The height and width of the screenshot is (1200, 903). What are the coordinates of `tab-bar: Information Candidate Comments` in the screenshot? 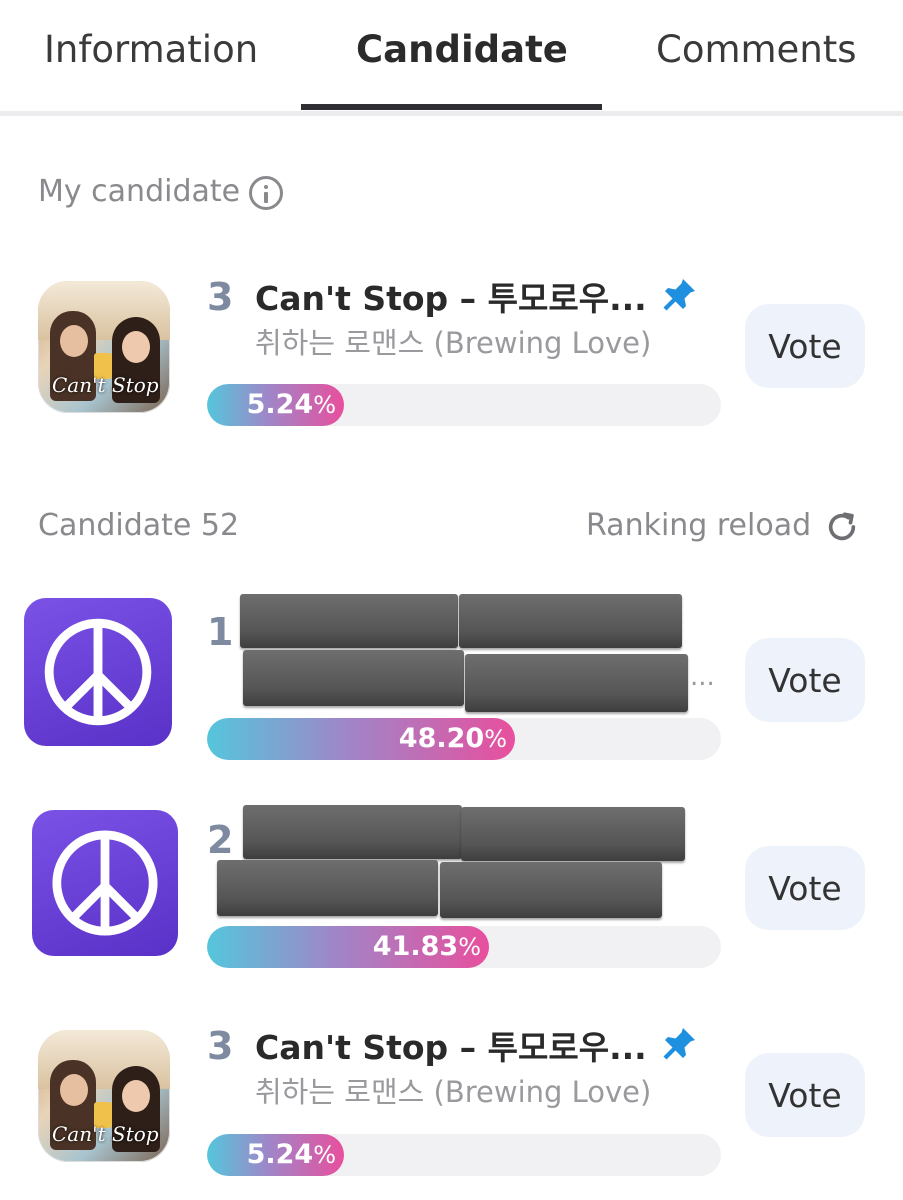 It's located at (451, 58).